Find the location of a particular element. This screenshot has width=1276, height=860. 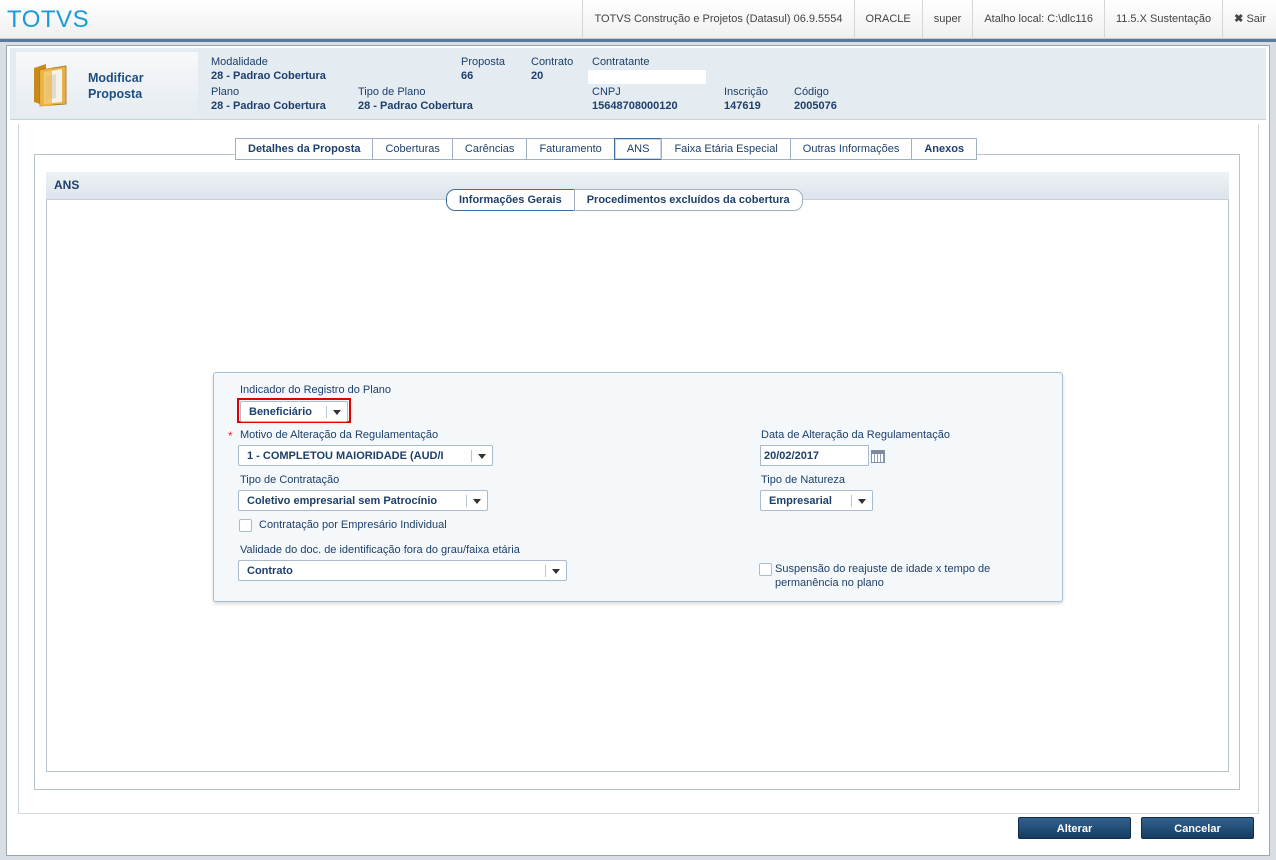

tipo-contratacao-value: Coletivo empresarial sem Patrocínio is located at coordinates (342, 501).